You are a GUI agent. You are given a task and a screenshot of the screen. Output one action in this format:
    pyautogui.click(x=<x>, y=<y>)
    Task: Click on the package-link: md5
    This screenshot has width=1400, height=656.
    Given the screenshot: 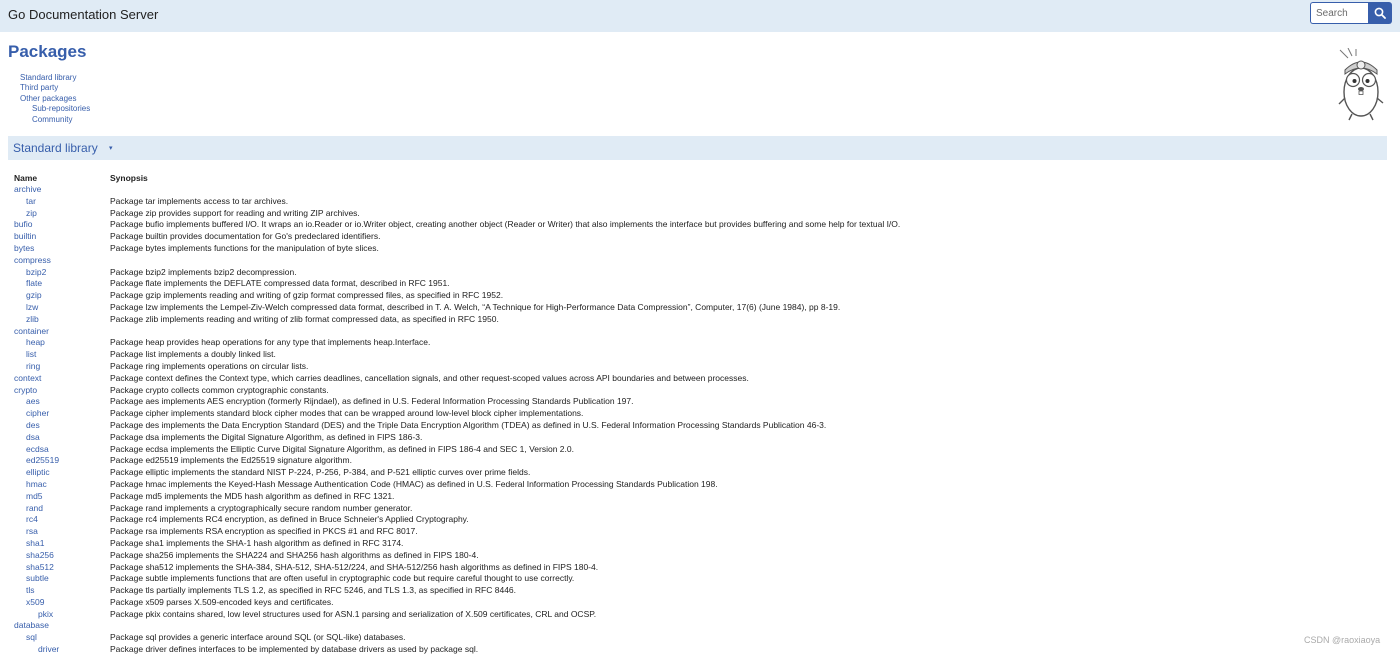 What is the action you would take?
    pyautogui.click(x=34, y=497)
    